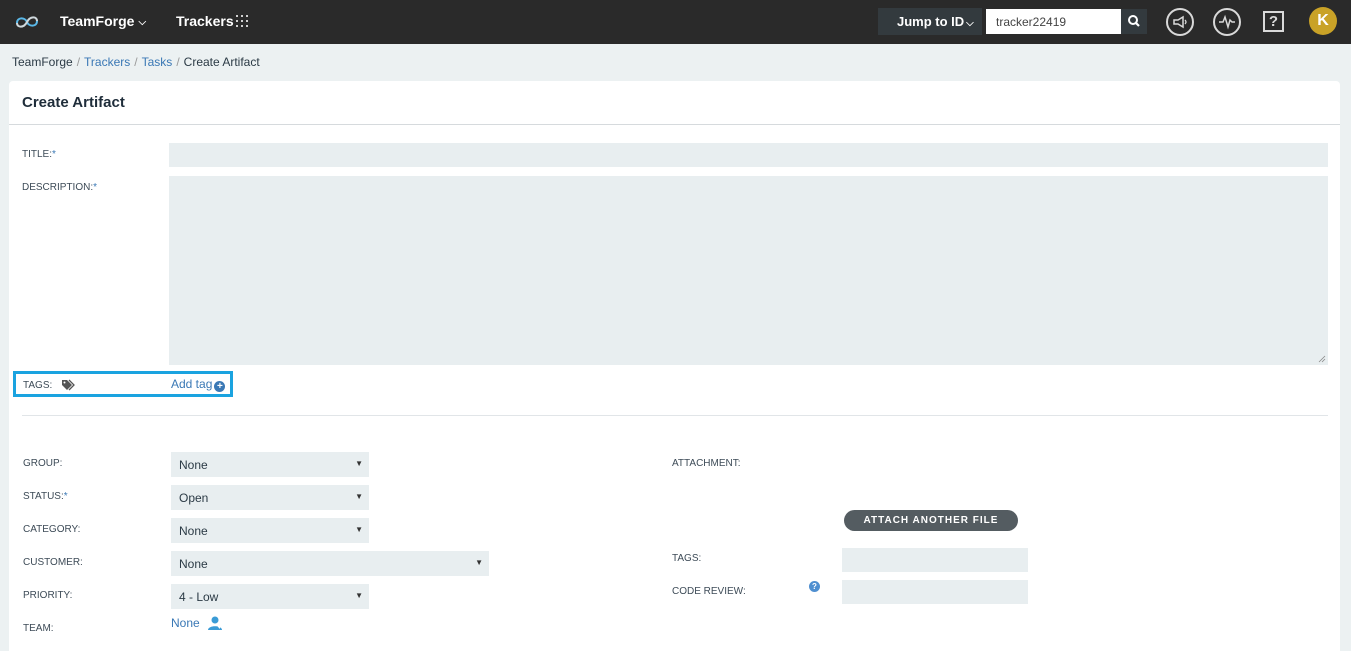 The image size is (1351, 651). Describe the element at coordinates (205, 21) in the screenshot. I see `trackers-nav-link: Trackers` at that location.